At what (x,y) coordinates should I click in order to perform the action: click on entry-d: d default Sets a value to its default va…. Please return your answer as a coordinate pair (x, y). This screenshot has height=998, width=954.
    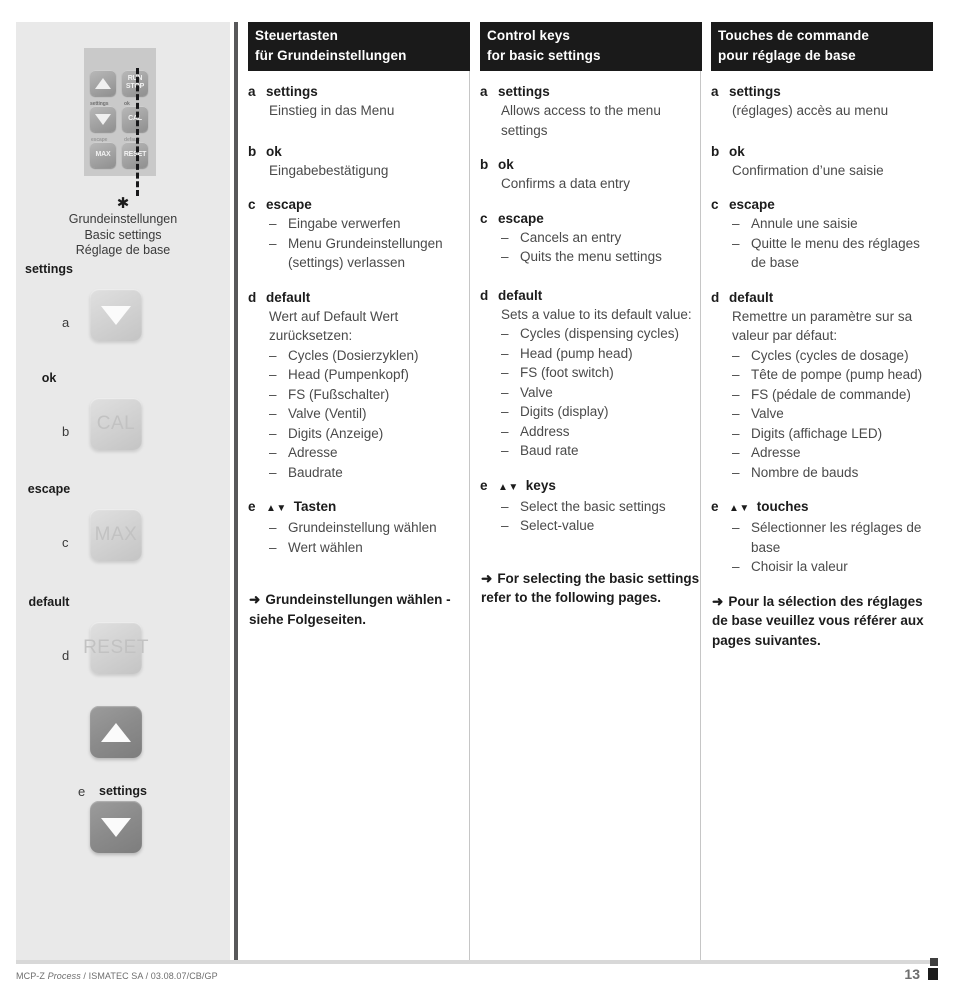
    Looking at the image, I should click on (591, 373).